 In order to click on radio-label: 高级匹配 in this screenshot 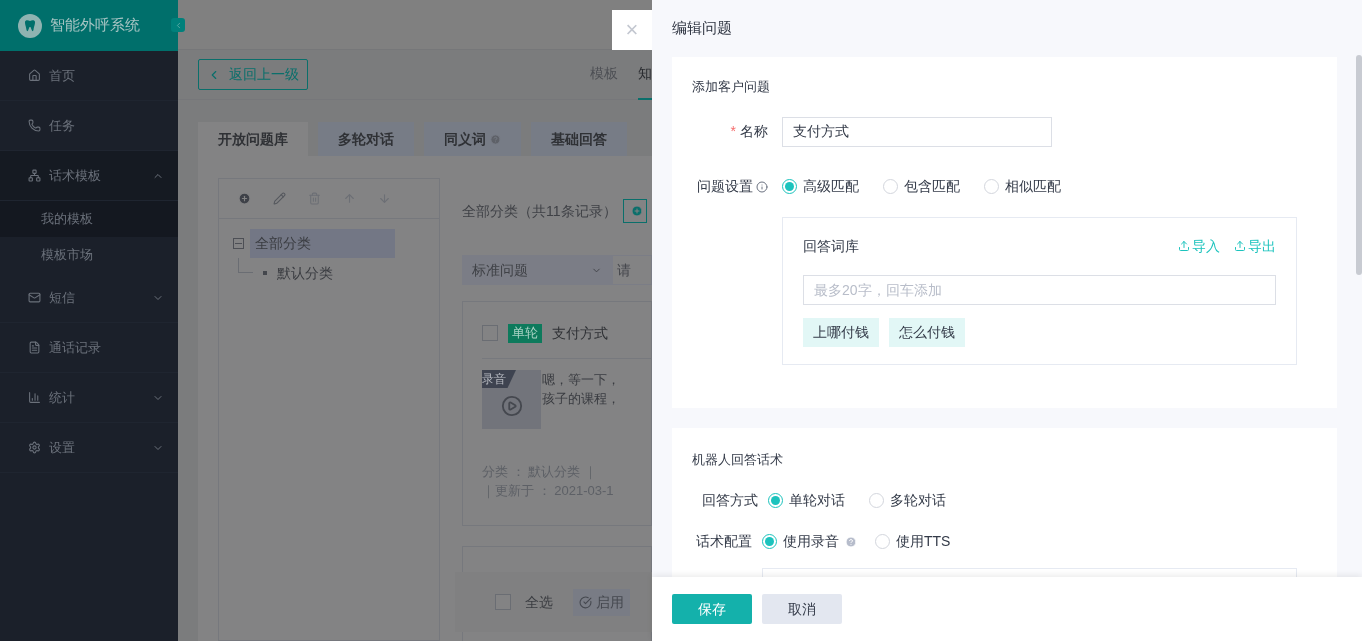, I will do `click(831, 186)`.